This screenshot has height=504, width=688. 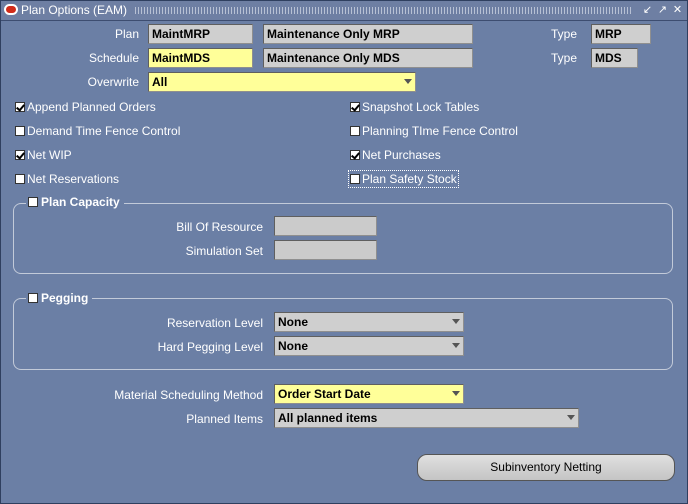 I want to click on schedule-type-label: Type, so click(x=564, y=58).